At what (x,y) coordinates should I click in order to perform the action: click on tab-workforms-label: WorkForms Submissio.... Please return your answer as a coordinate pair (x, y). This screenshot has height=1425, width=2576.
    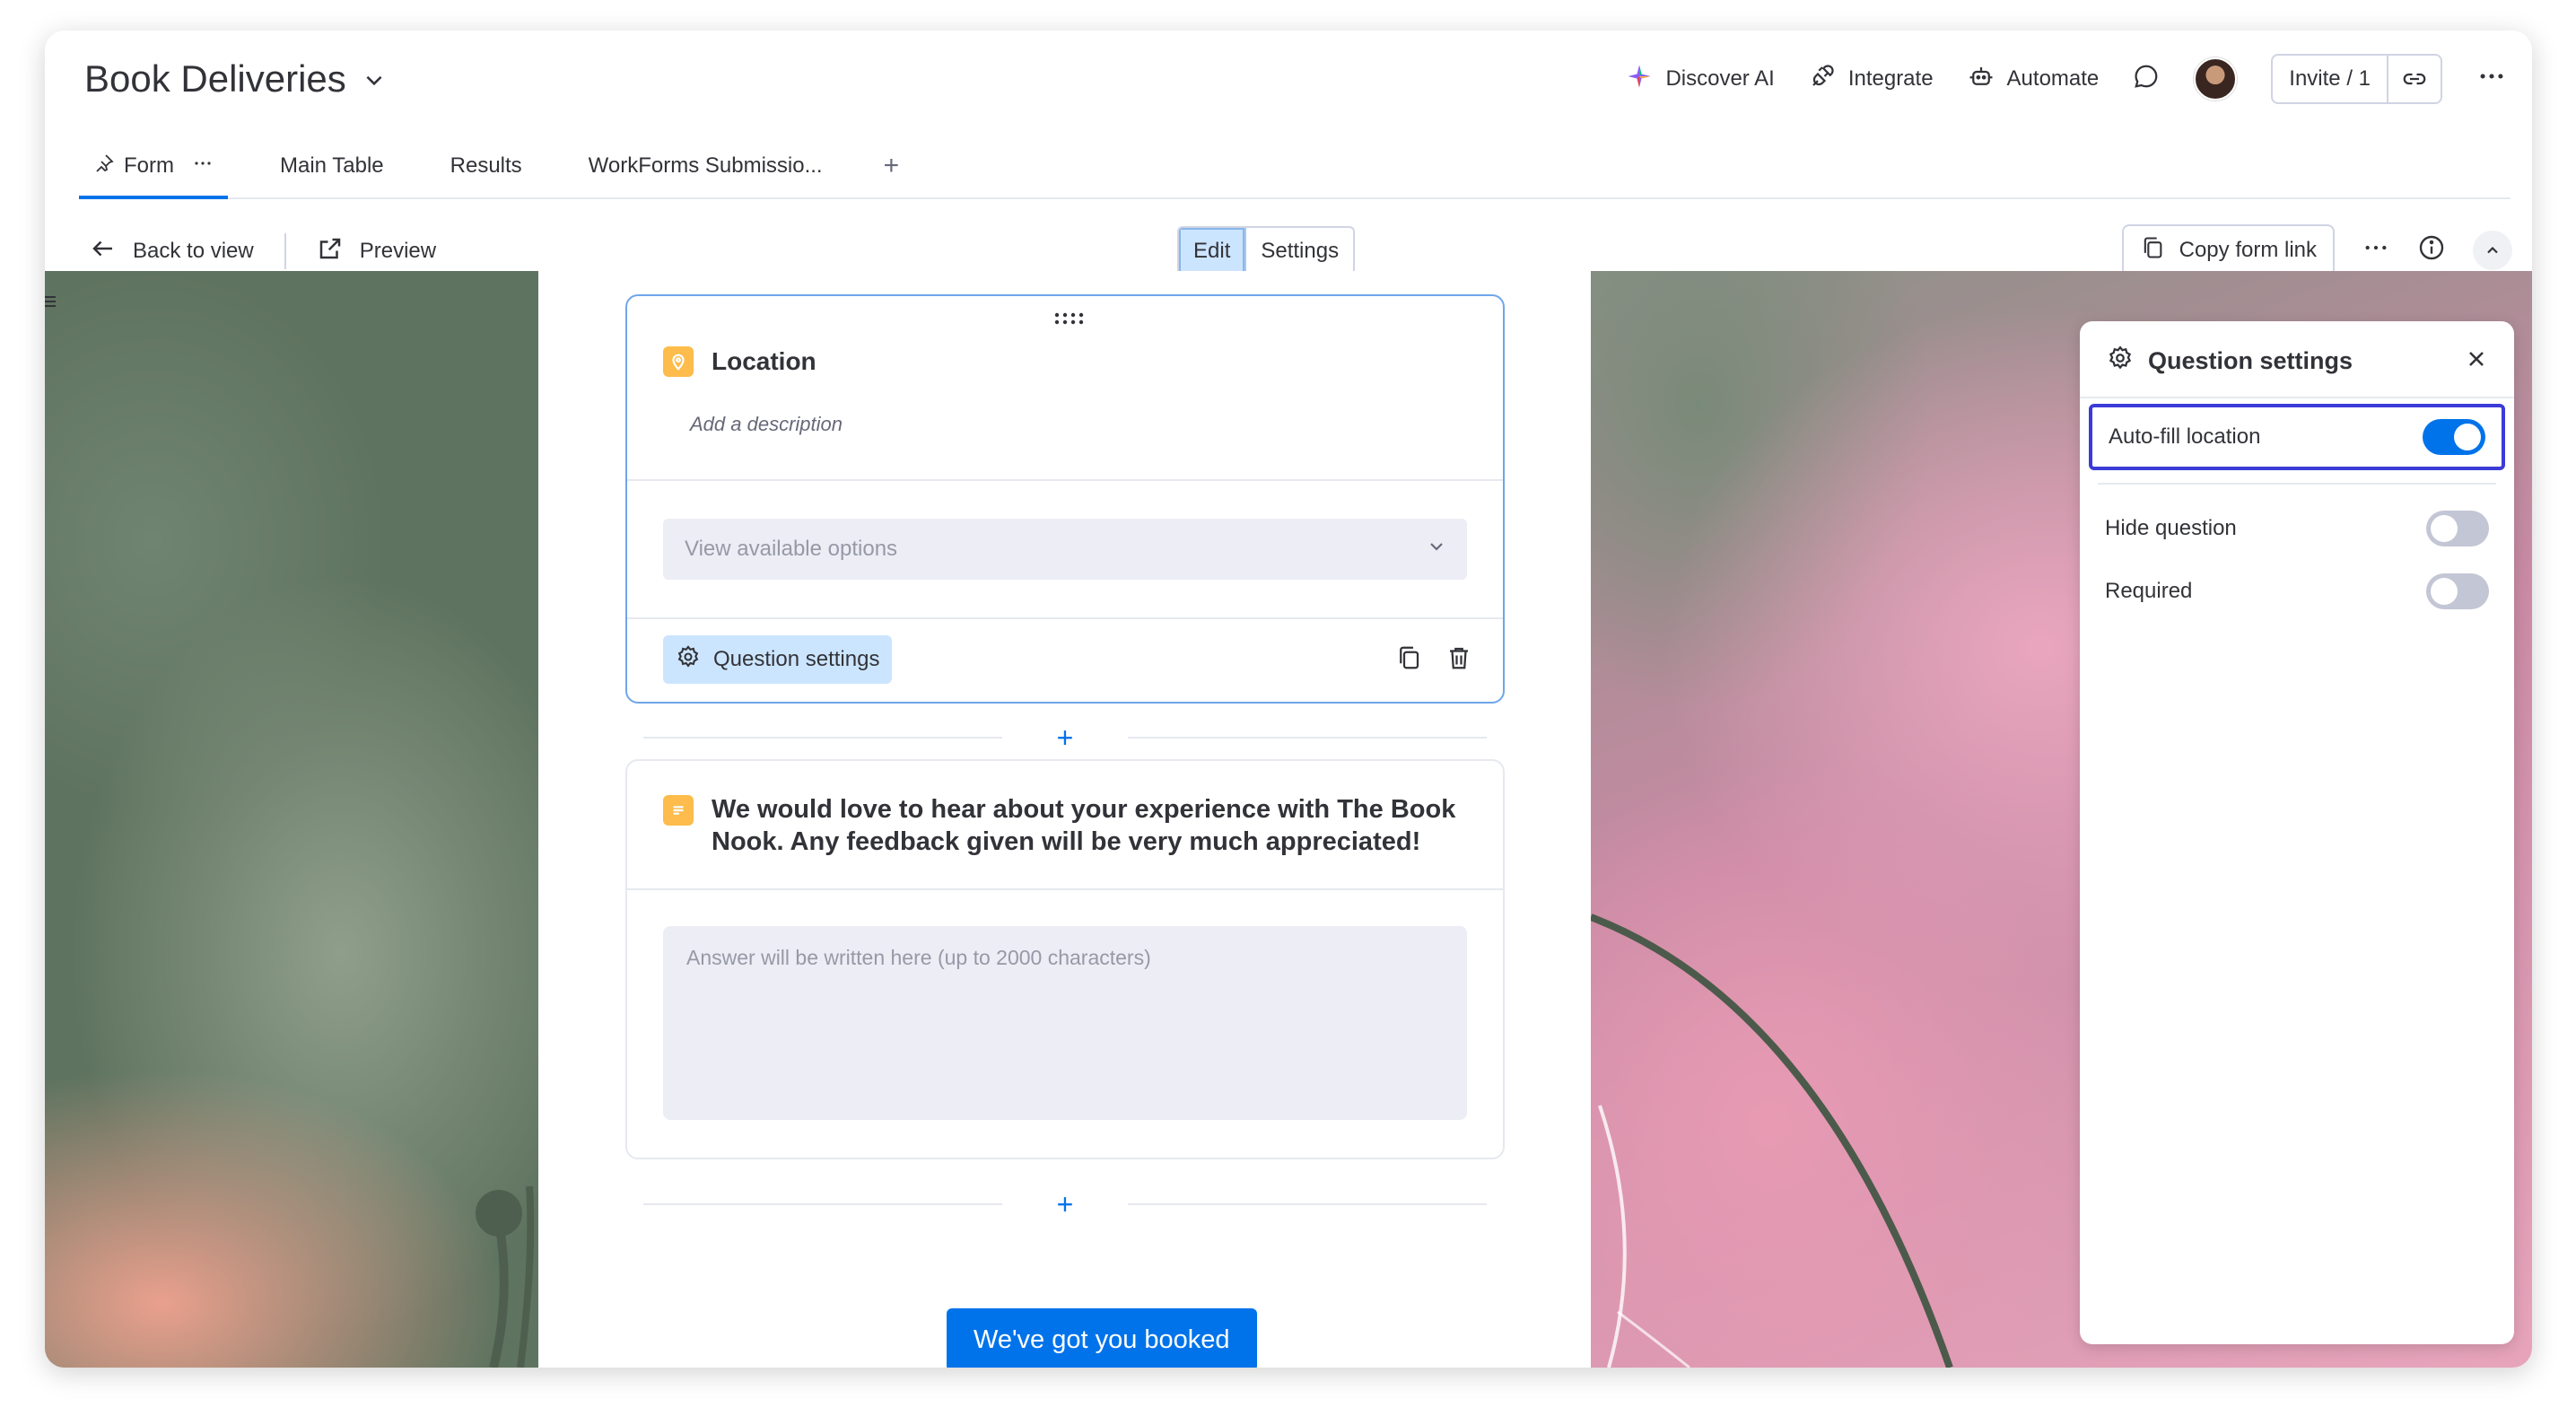
    Looking at the image, I should click on (705, 165).